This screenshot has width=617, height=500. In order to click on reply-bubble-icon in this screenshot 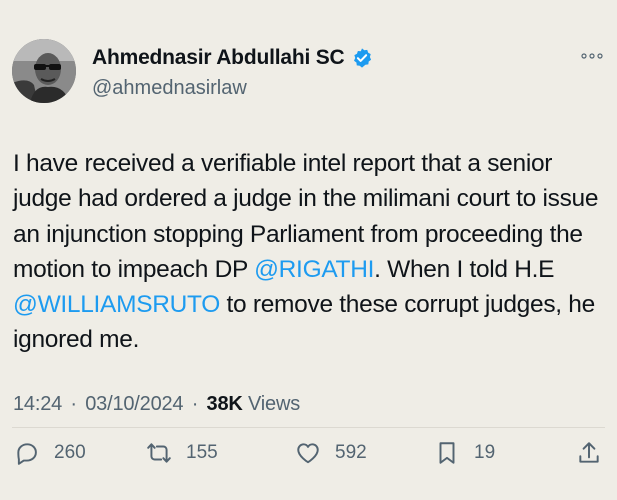, I will do `click(27, 454)`.